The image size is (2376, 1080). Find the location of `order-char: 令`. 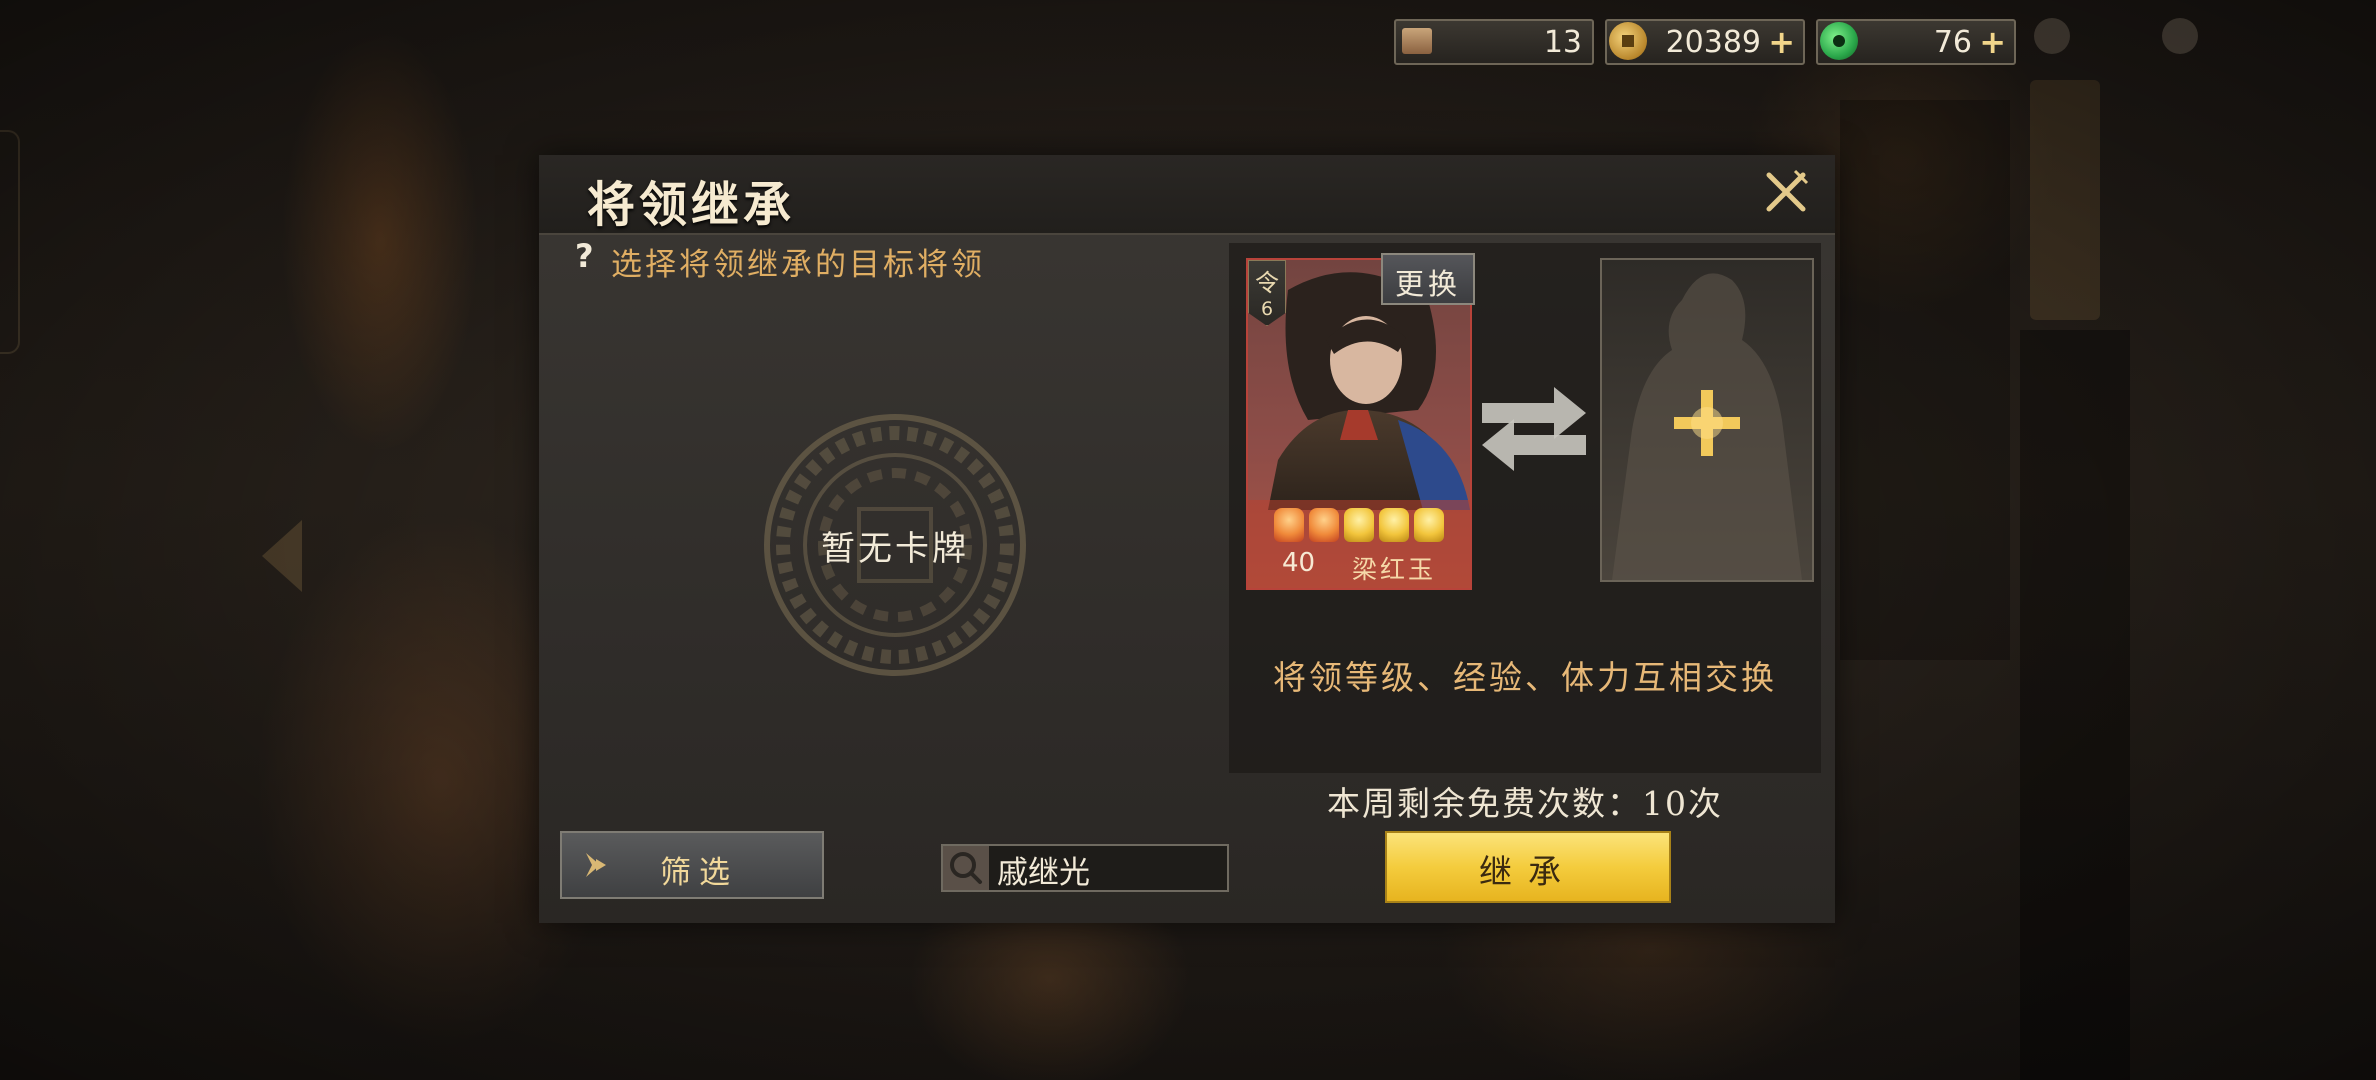

order-char: 令 is located at coordinates (1267, 283).